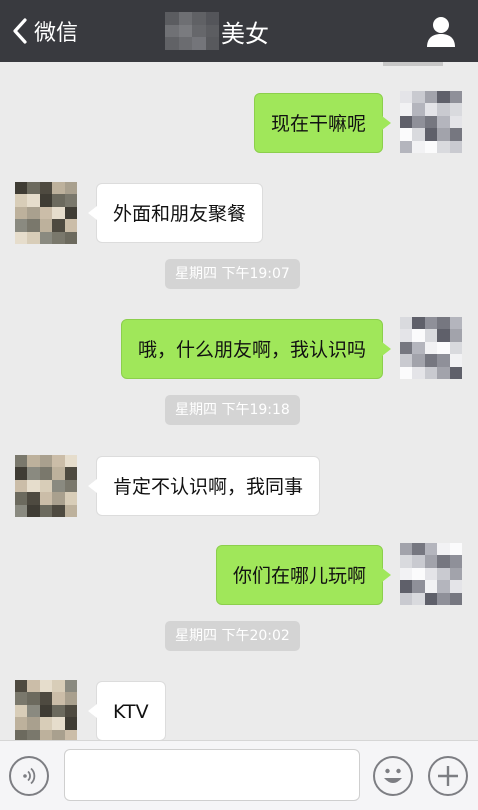 The width and height of the screenshot is (478, 810). I want to click on chevron-left-icon, so click(20, 31).